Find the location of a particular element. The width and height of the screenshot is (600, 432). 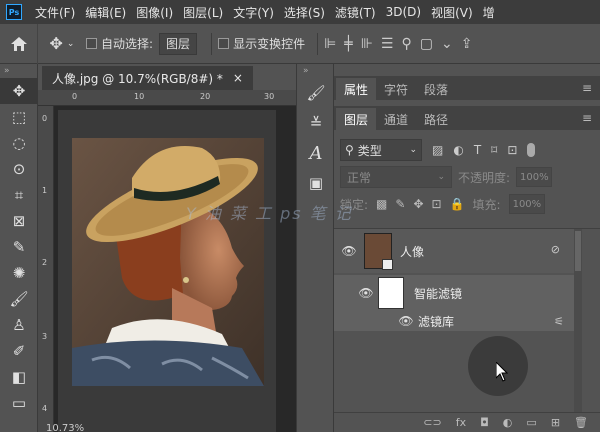

eraser-tool: ◧ is located at coordinates (19, 377).